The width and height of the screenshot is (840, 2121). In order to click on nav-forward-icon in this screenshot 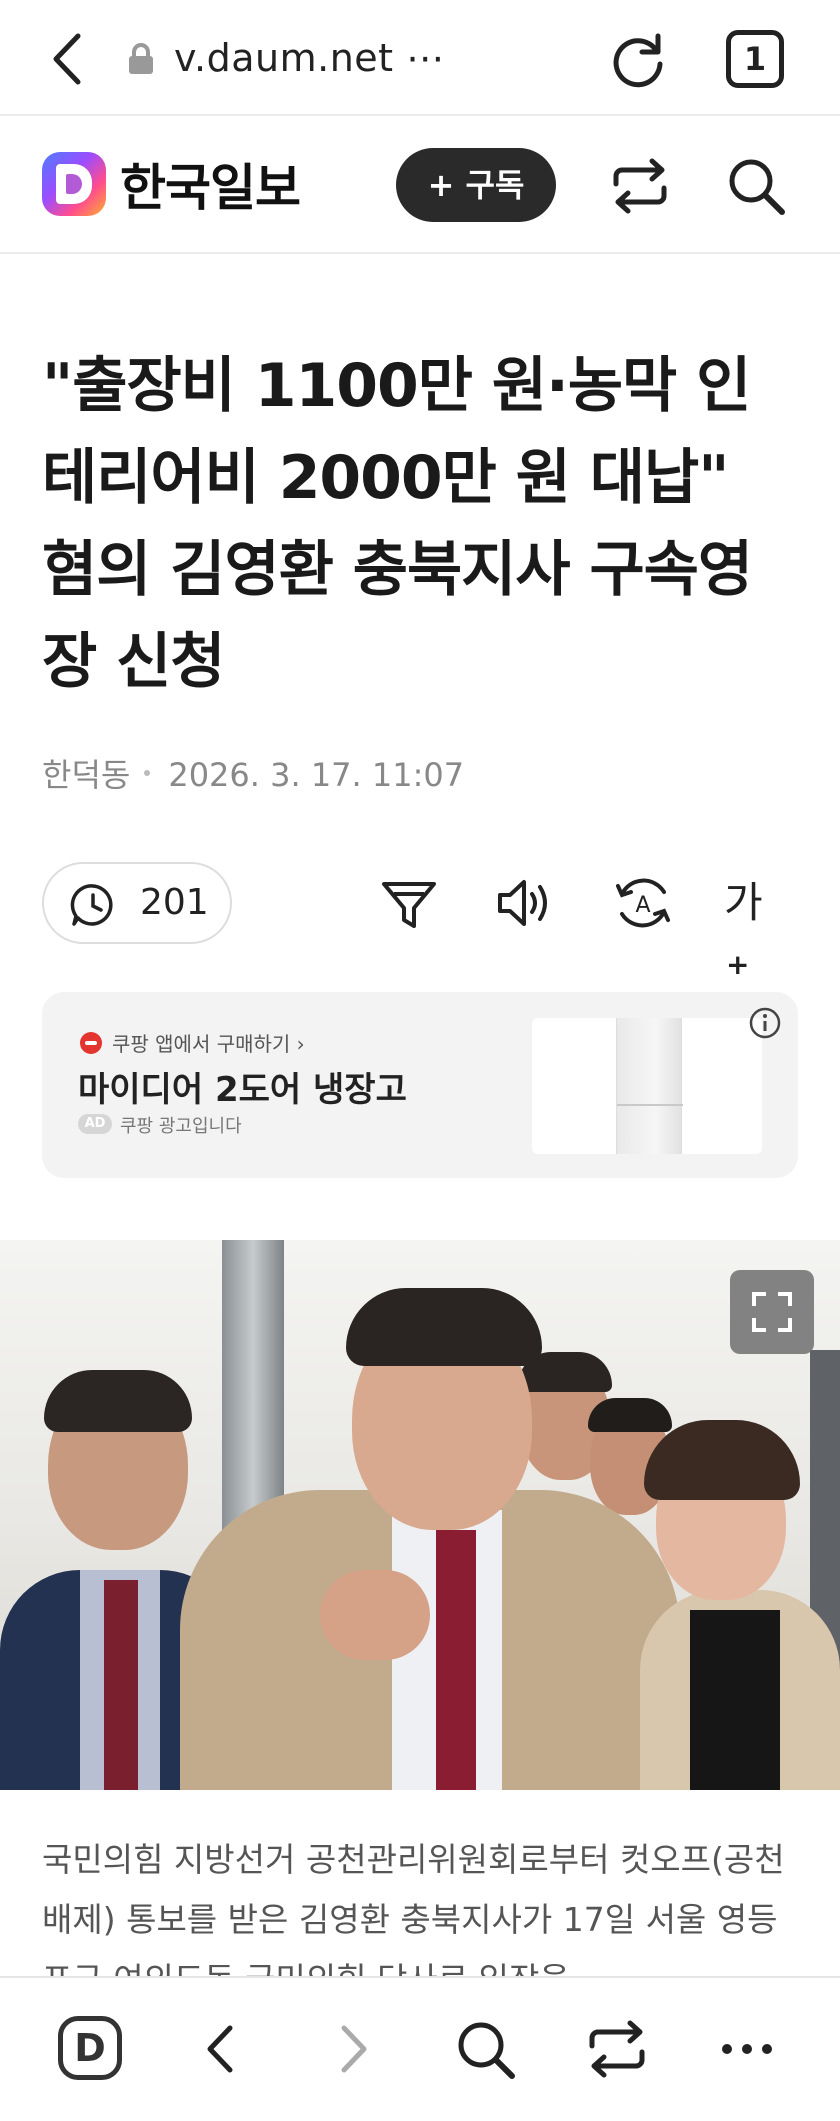, I will do `click(353, 2049)`.